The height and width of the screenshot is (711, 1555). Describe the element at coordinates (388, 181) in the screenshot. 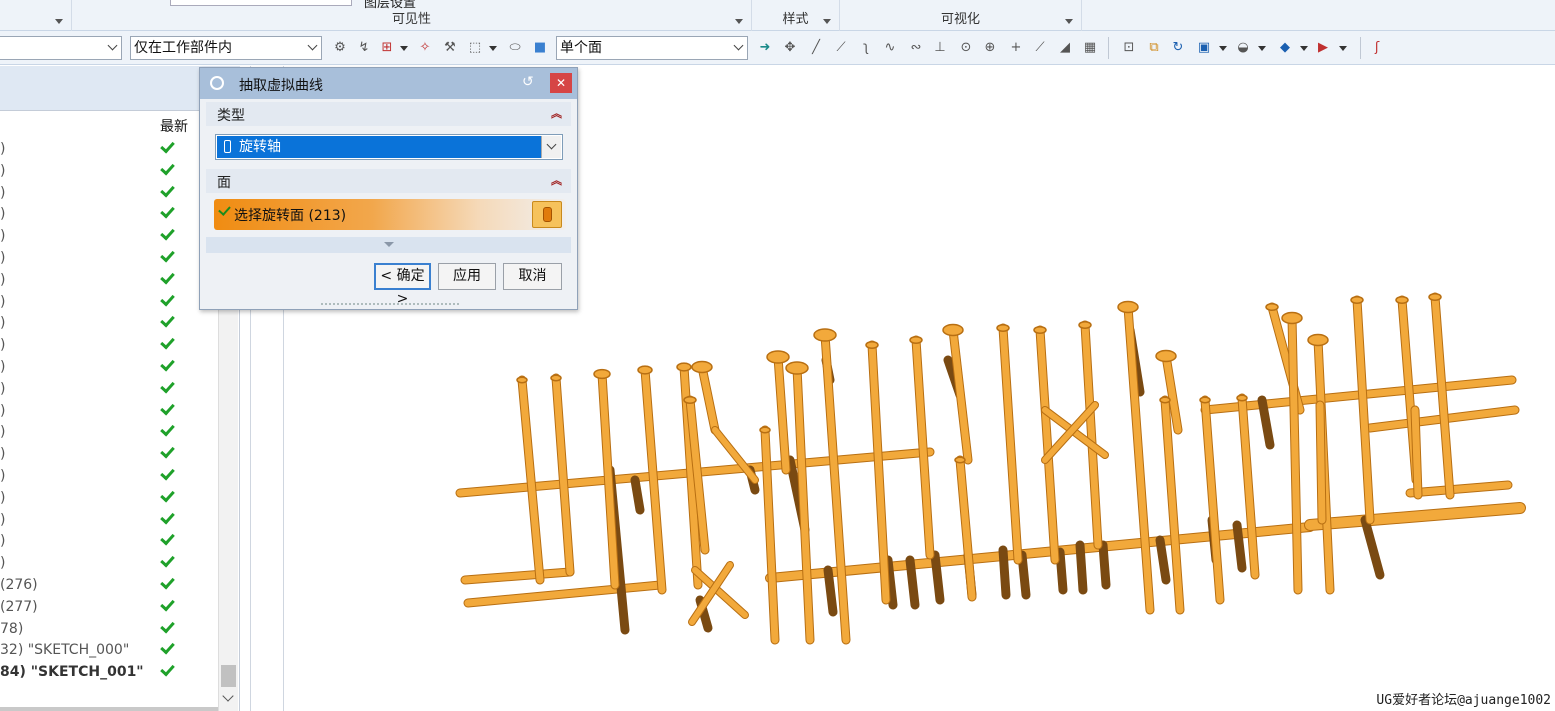

I see `face-section-header: 面 ︽` at that location.